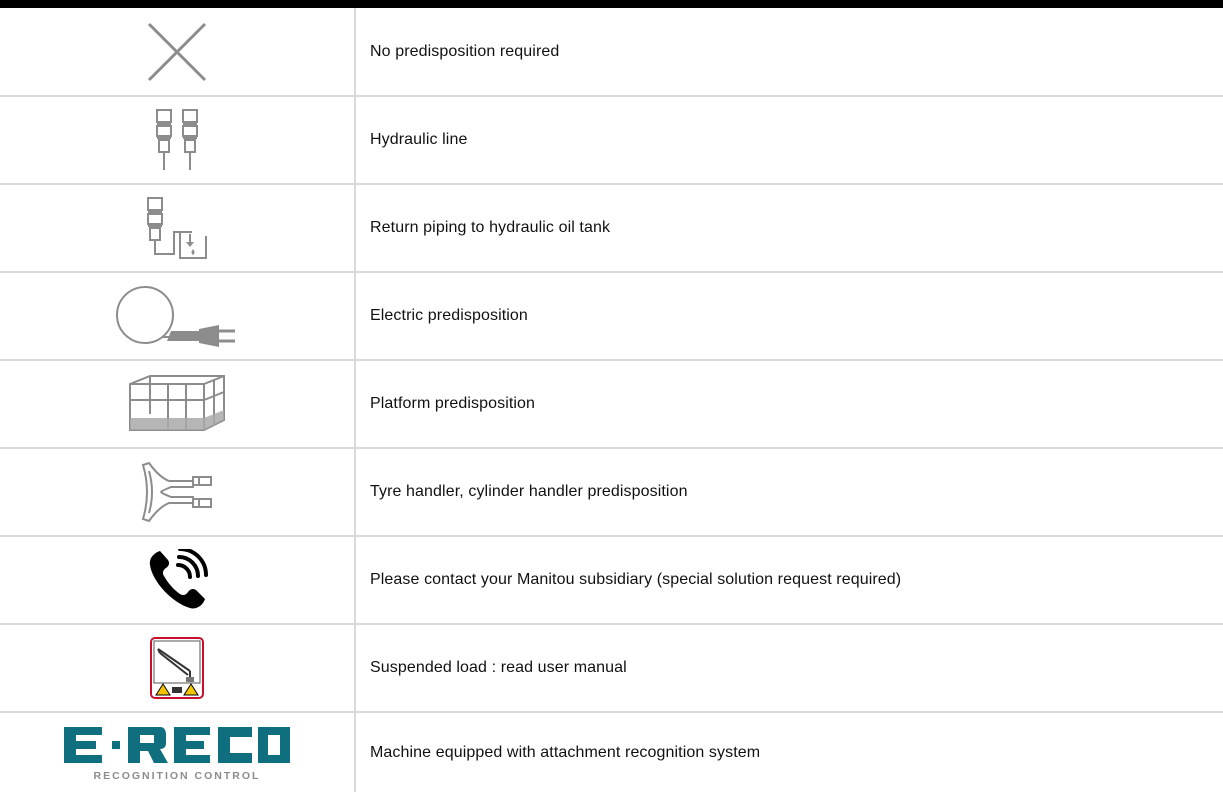 The width and height of the screenshot is (1223, 796). I want to click on tyre-handler-icon, so click(176, 492).